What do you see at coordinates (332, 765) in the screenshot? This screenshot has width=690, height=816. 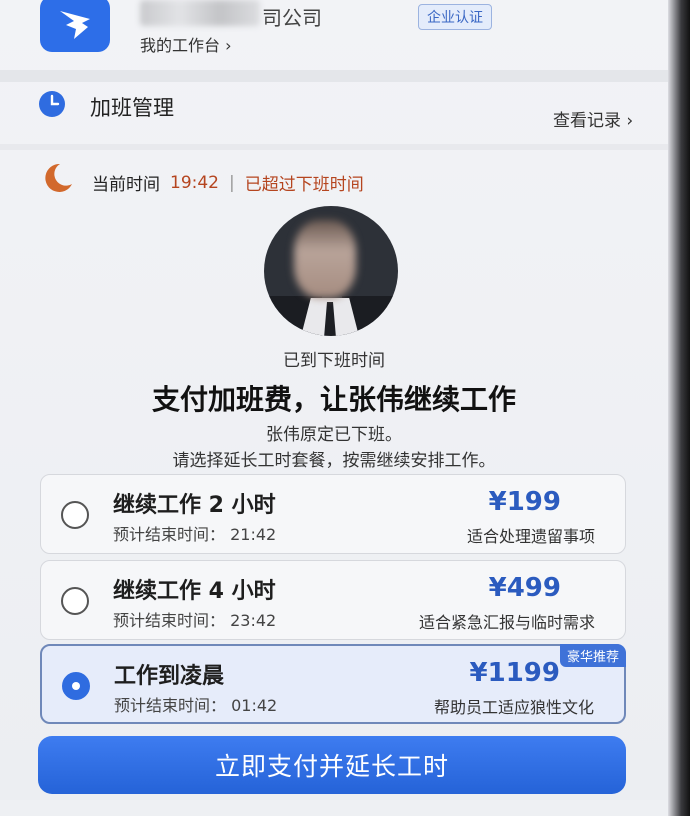 I see `pay-button: 立即支付并延长工时` at bounding box center [332, 765].